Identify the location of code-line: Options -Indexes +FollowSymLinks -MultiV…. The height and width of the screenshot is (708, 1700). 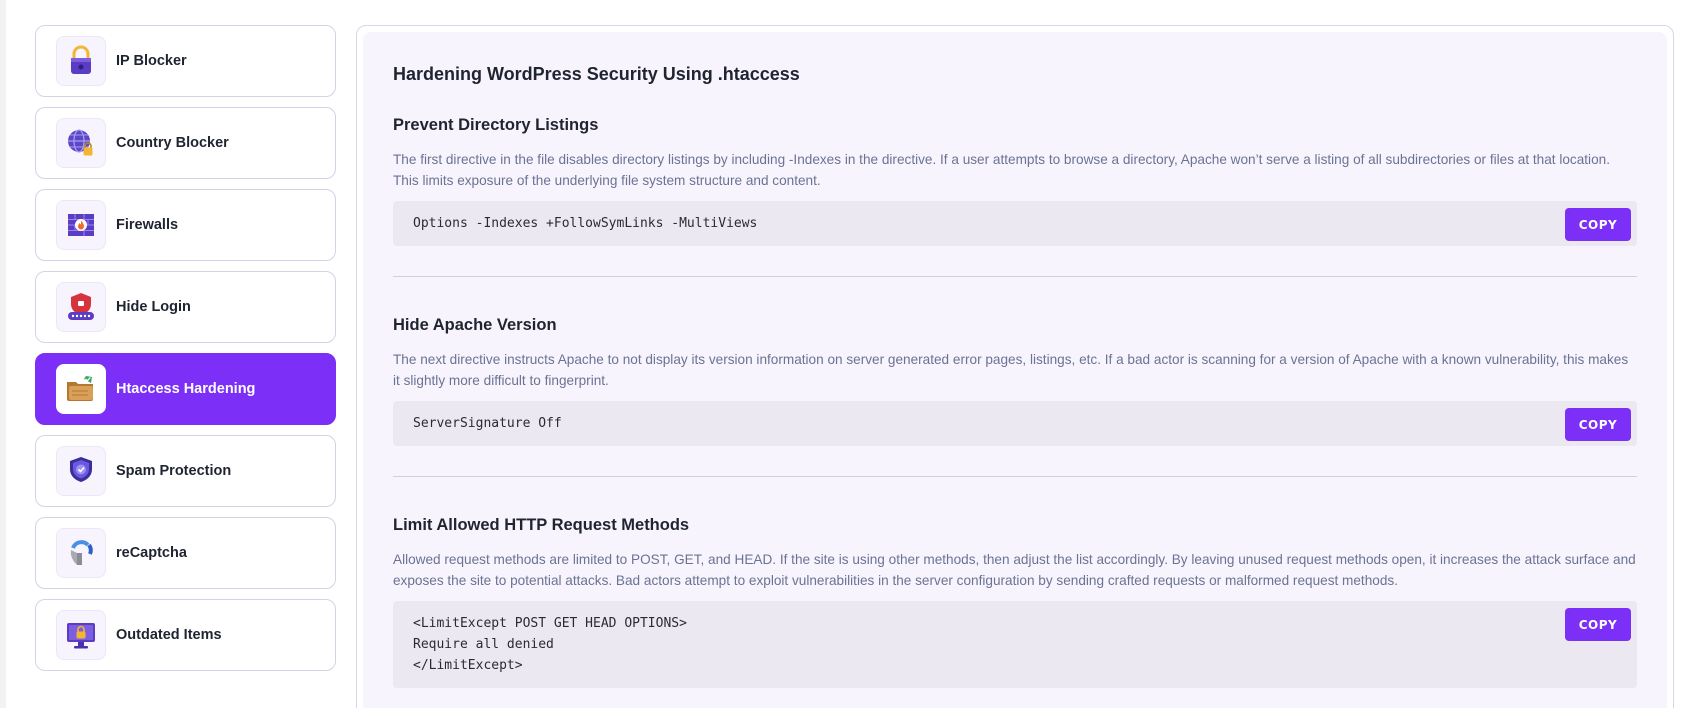
(585, 223).